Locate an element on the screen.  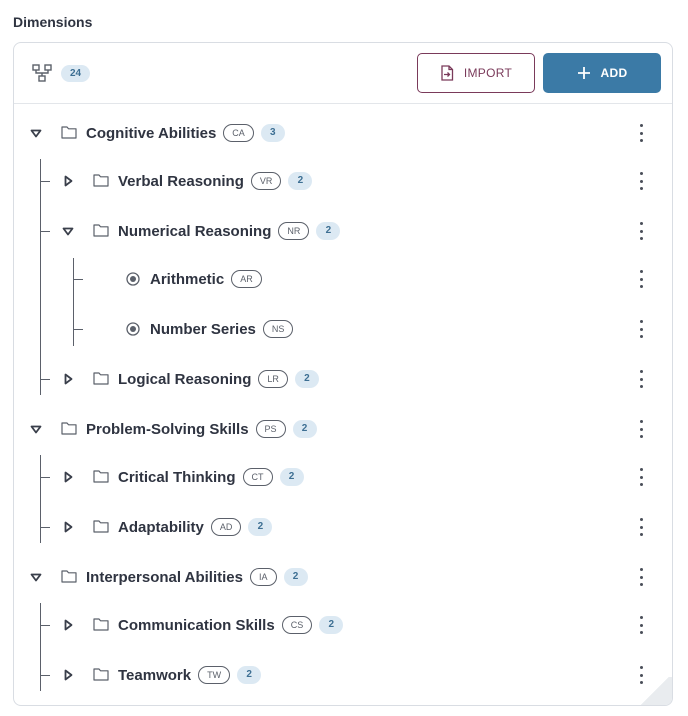
node-label-group: Logical Reasoning LR 2 is located at coordinates (218, 379).